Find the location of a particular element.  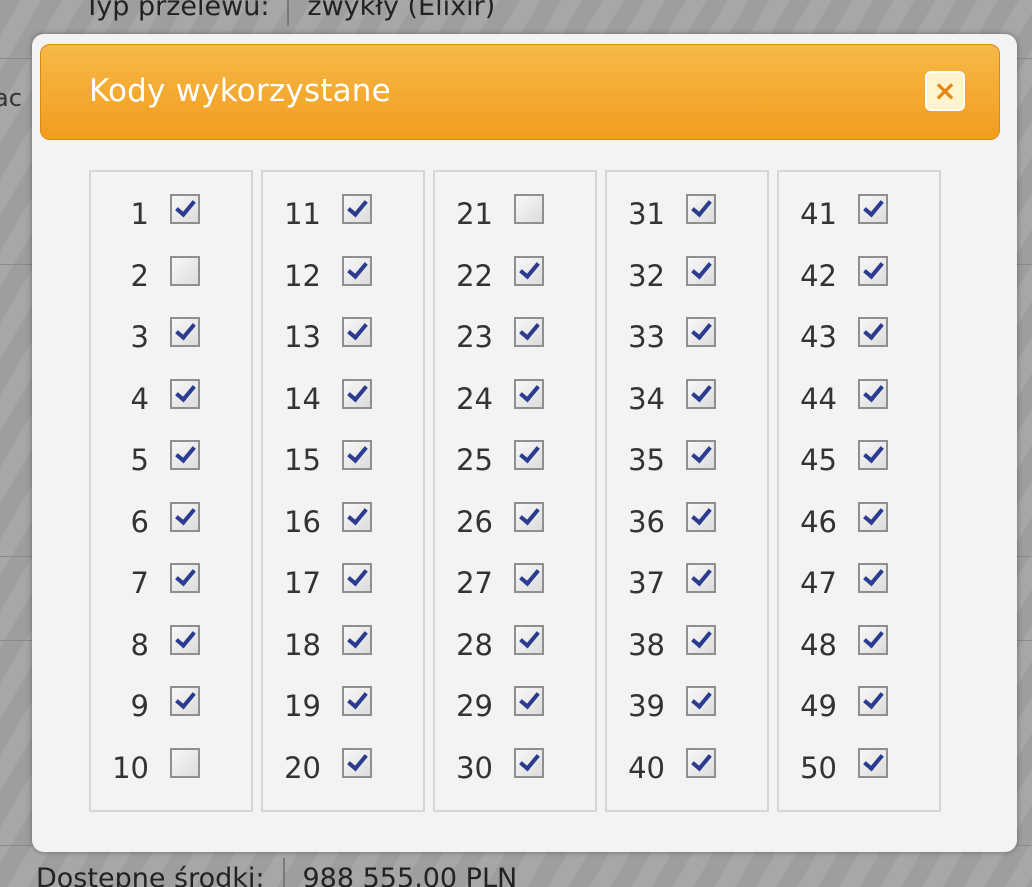

code-number: 46 is located at coordinates (818, 521).